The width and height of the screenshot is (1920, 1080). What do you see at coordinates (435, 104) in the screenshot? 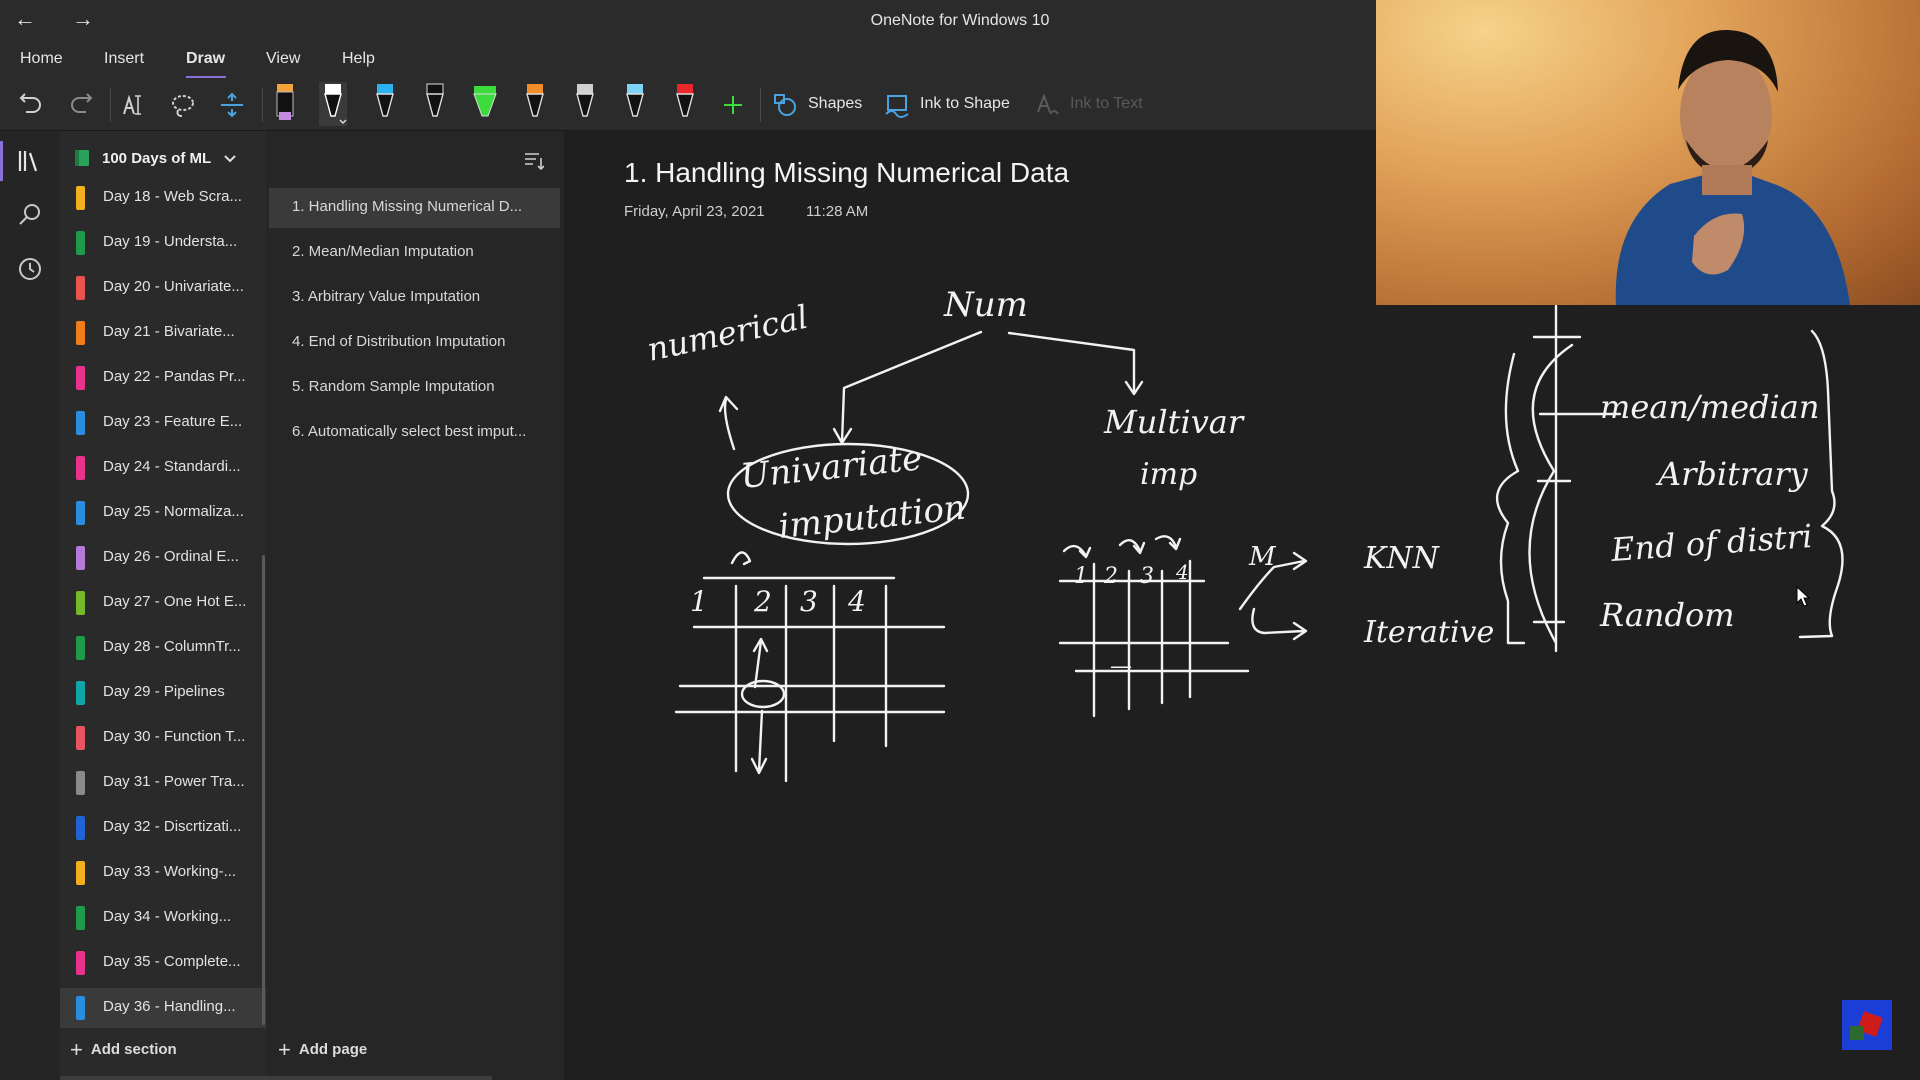
I see `black-pen-icon` at bounding box center [435, 104].